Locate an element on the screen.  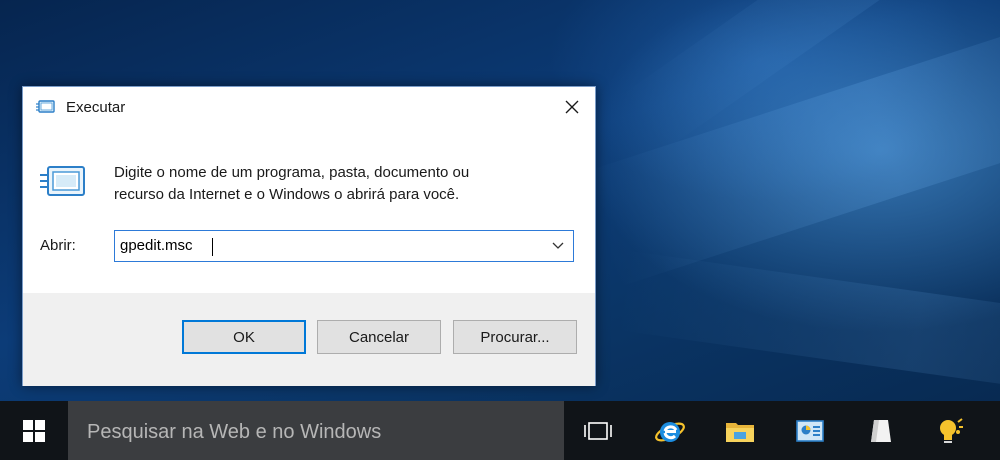
wallpaper-light-beam is located at coordinates (807, 325).